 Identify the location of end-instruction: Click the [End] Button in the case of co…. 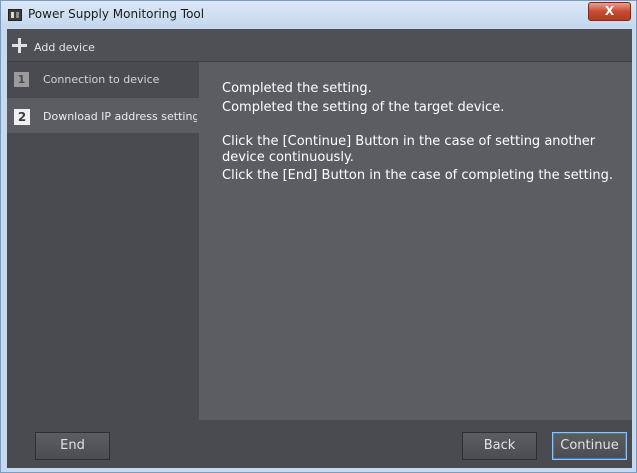
(417, 175).